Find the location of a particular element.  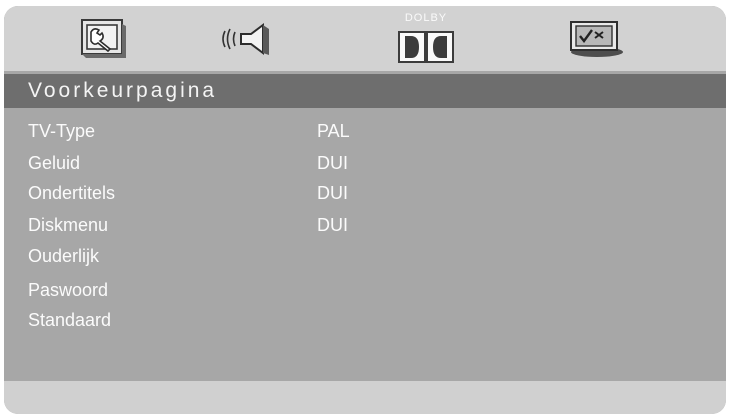

dolby-logo-icon is located at coordinates (426, 47).